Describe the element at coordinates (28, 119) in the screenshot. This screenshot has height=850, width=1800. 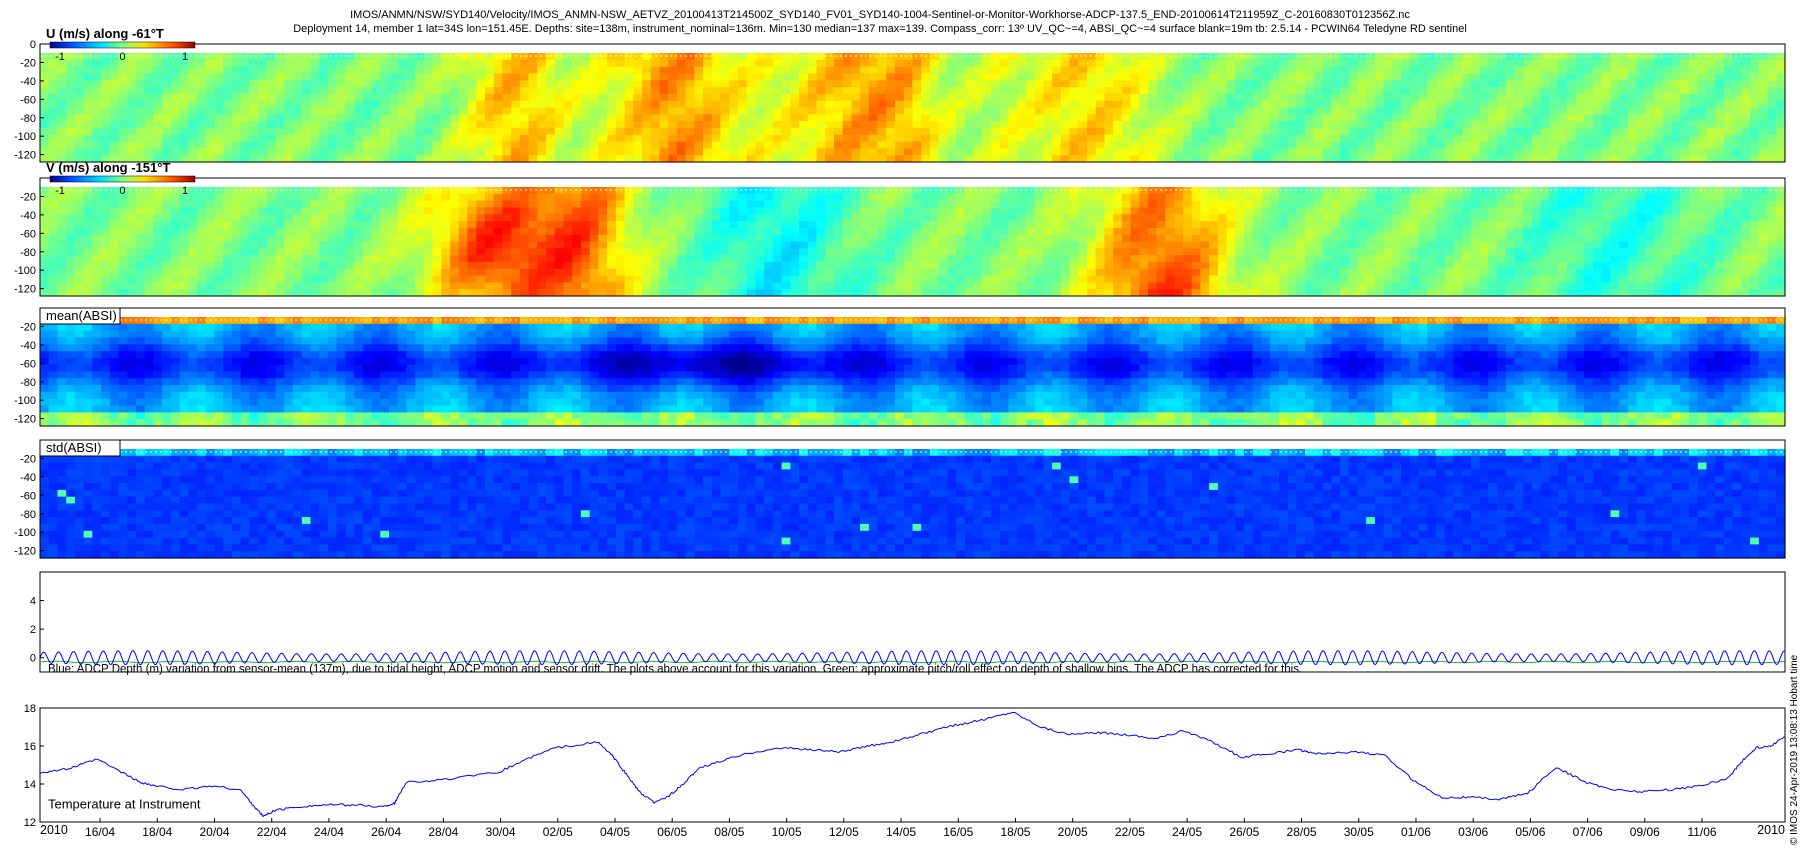
I see `depth-tick-label: -80` at that location.